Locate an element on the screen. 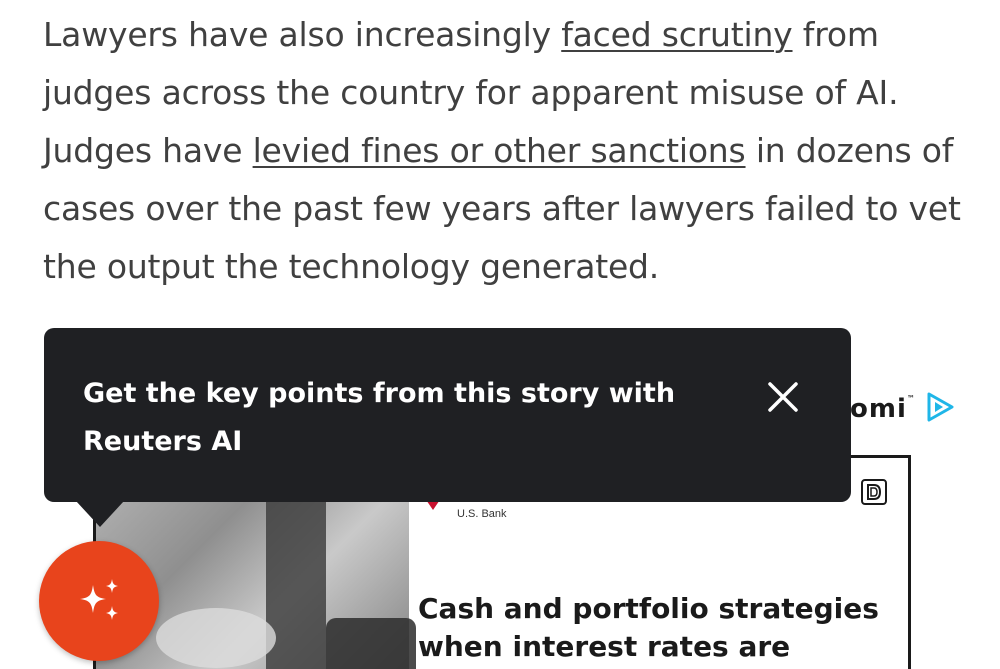  close-icon is located at coordinates (783, 397).